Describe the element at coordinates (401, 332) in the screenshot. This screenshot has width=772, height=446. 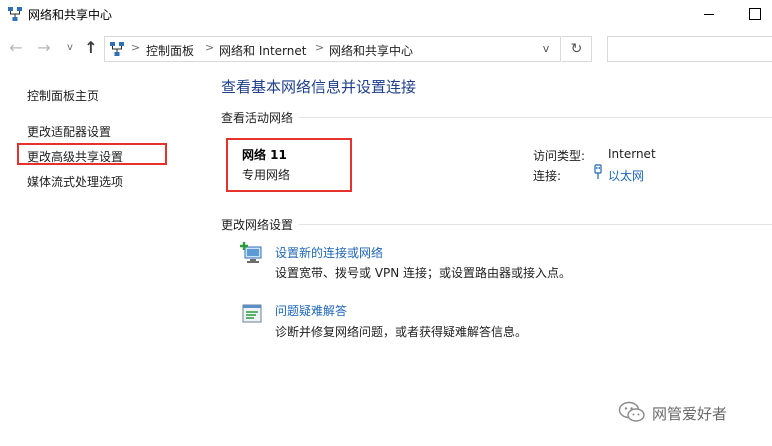
I see `troubleshoot-problems-description: 诊断并修复网络问题，或者获得疑难解答信息。` at that location.